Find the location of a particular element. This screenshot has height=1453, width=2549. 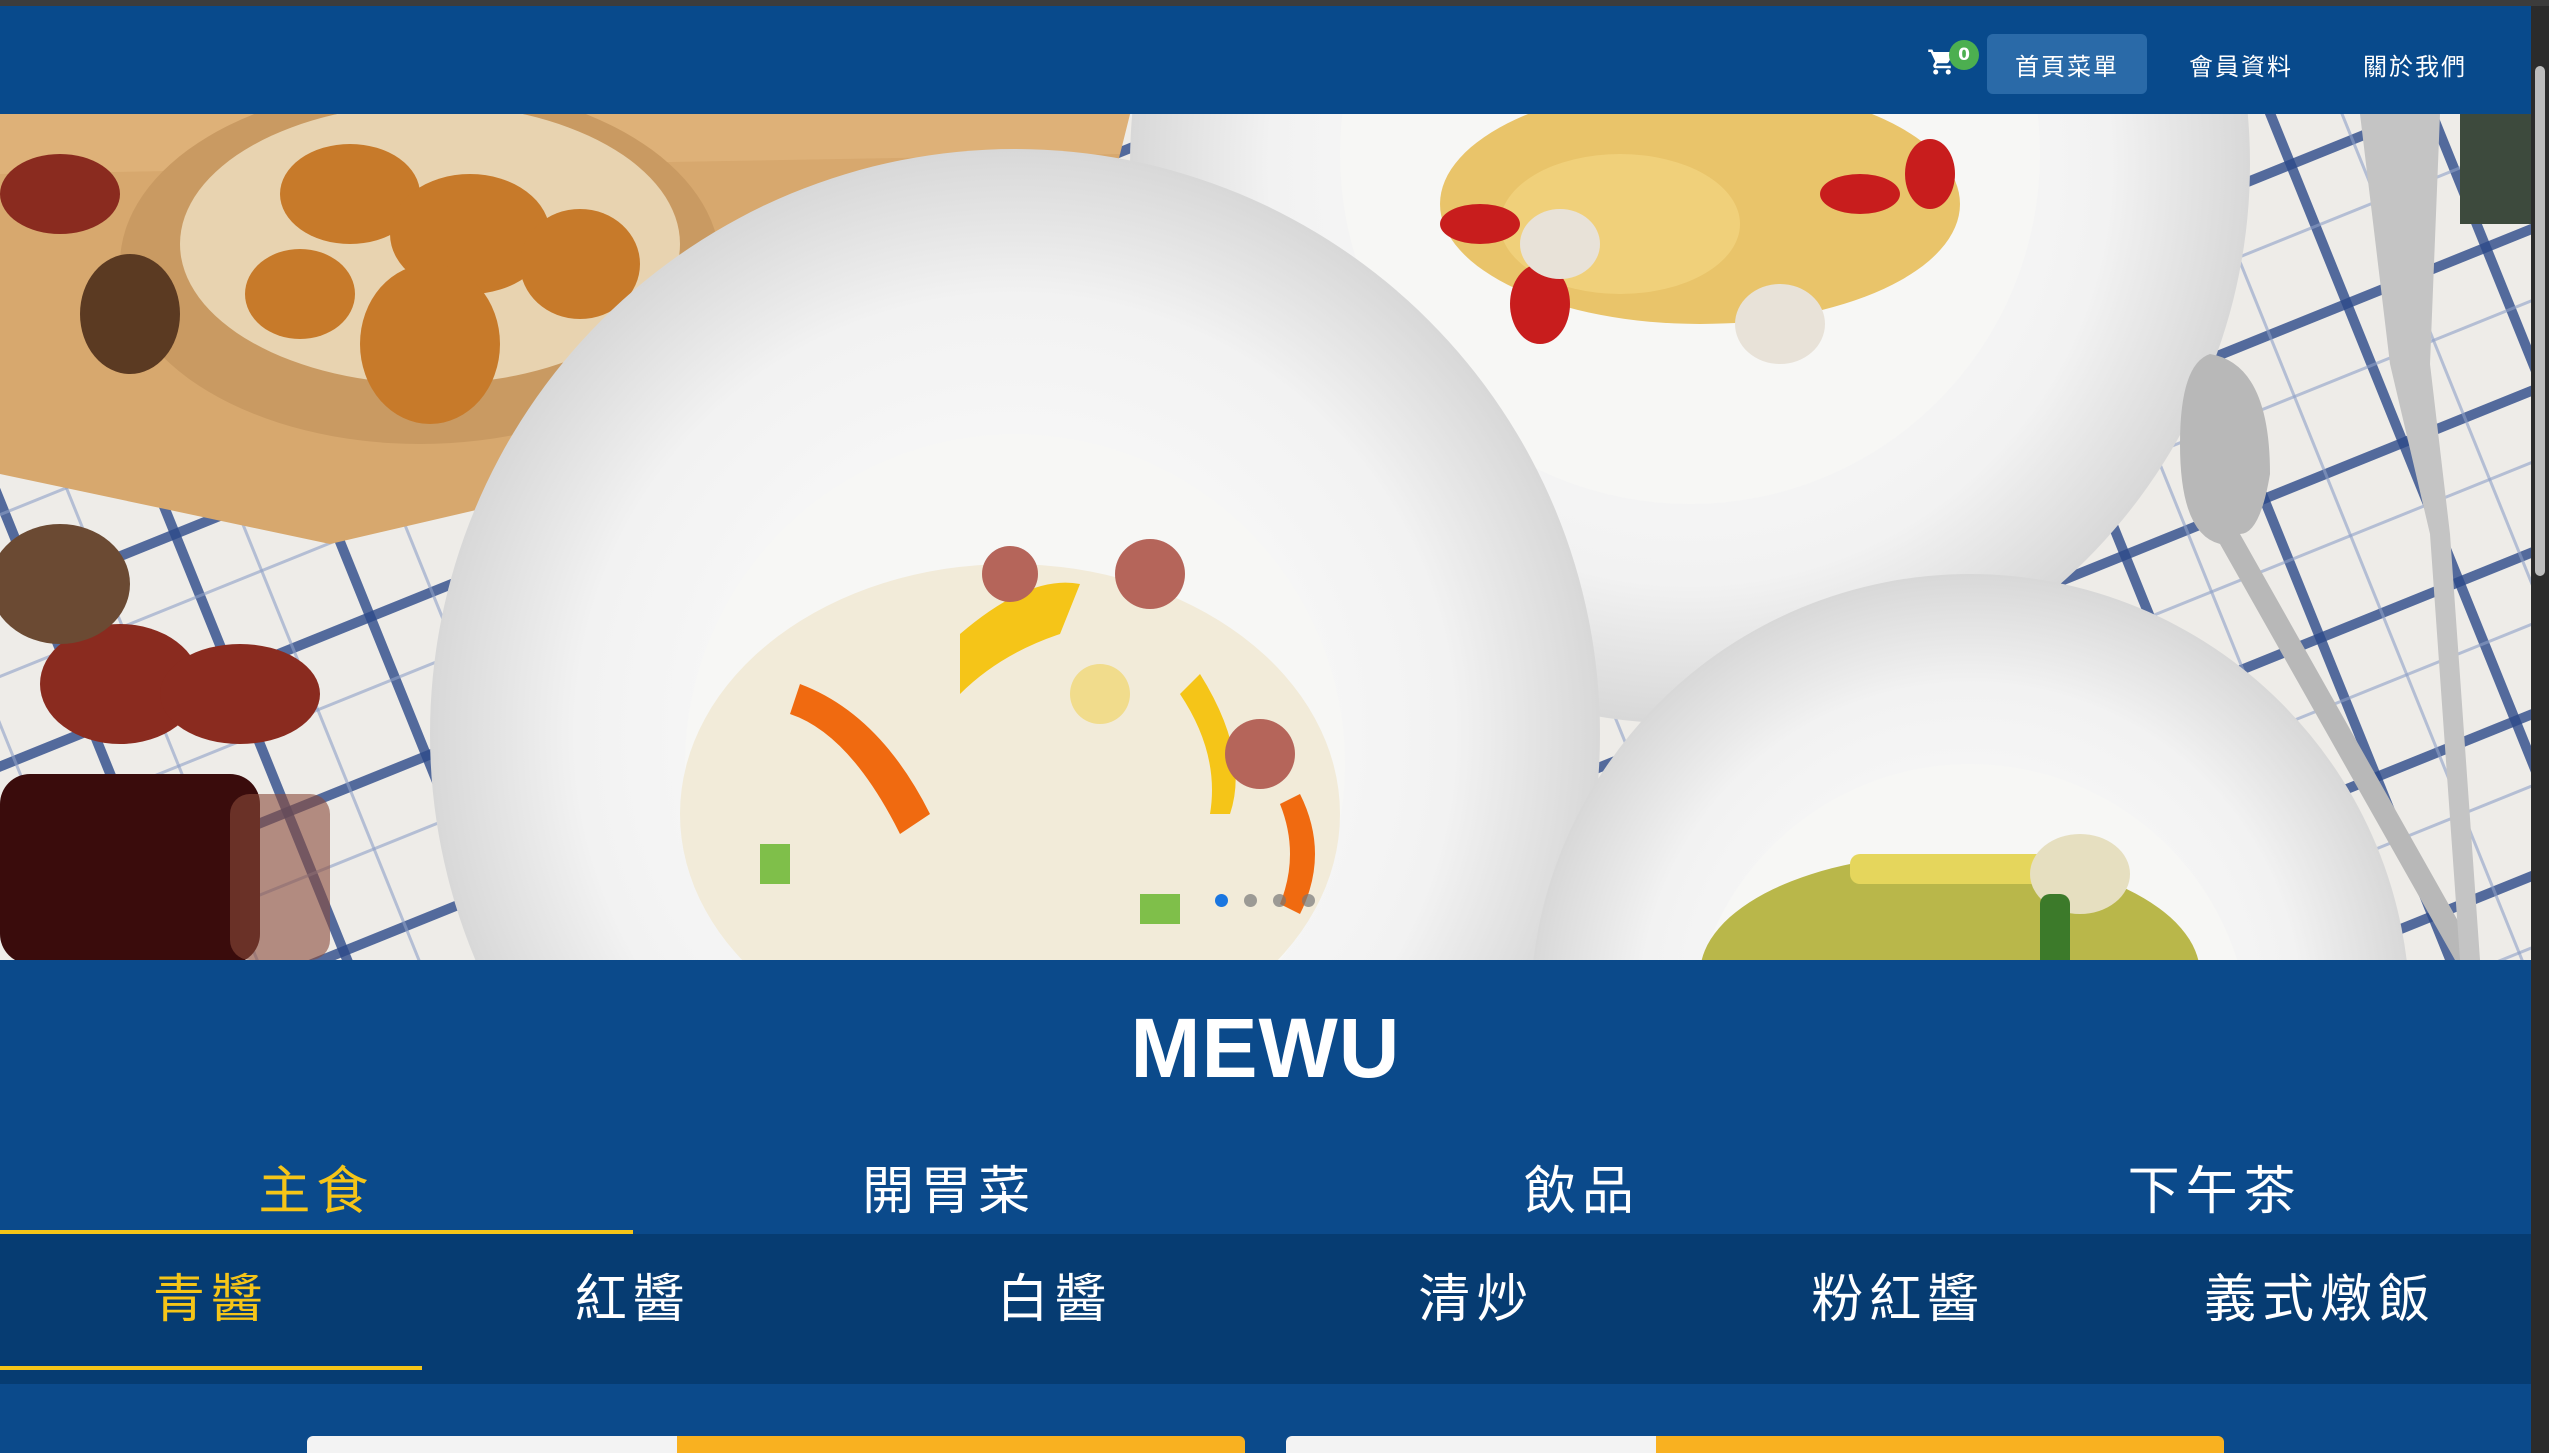

nav-items: 0 首頁菜單 會員資料 關於我們 is located at coordinates (2203, 64).